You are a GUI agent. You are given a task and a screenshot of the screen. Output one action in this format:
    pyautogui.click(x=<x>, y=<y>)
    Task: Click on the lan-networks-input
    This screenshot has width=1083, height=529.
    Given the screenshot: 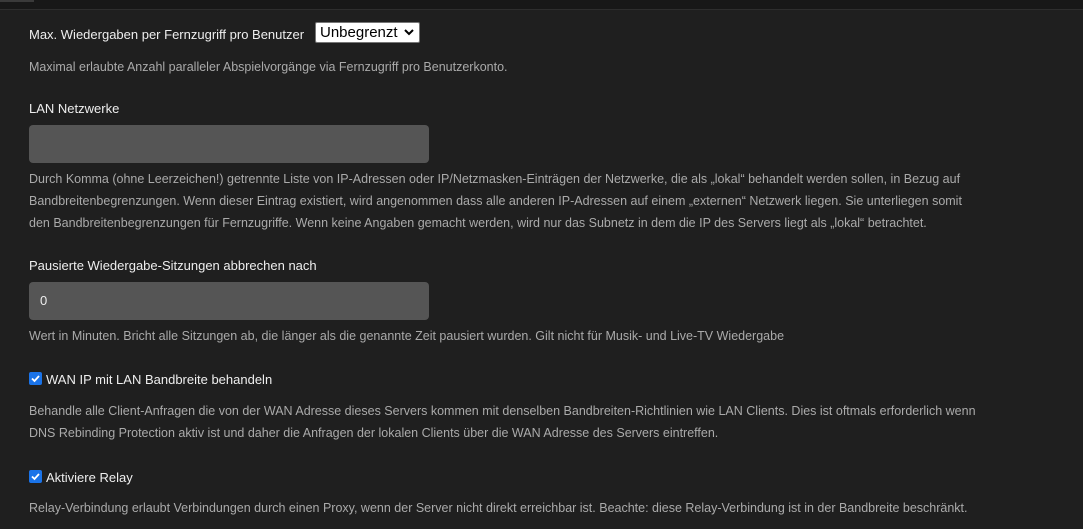 What is the action you would take?
    pyautogui.click(x=229, y=144)
    